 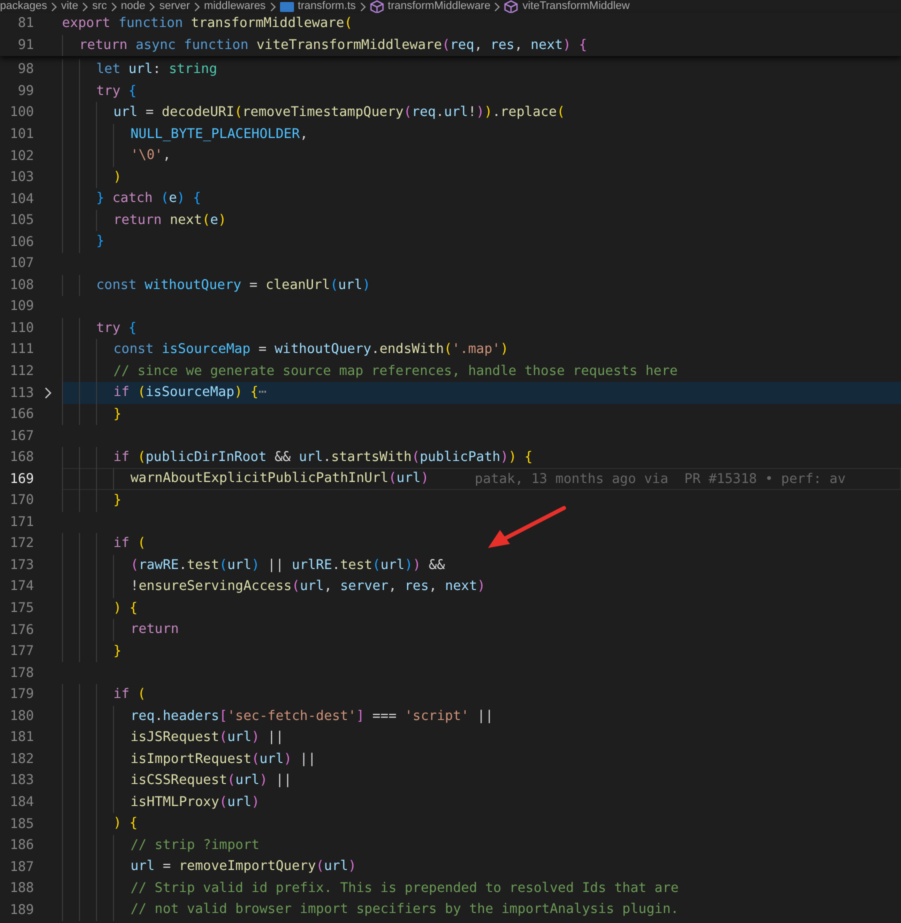 What do you see at coordinates (370, 889) in the screenshot?
I see `code-line: // Strip valid id prefix. This is prepended to resolved Ids that are` at bounding box center [370, 889].